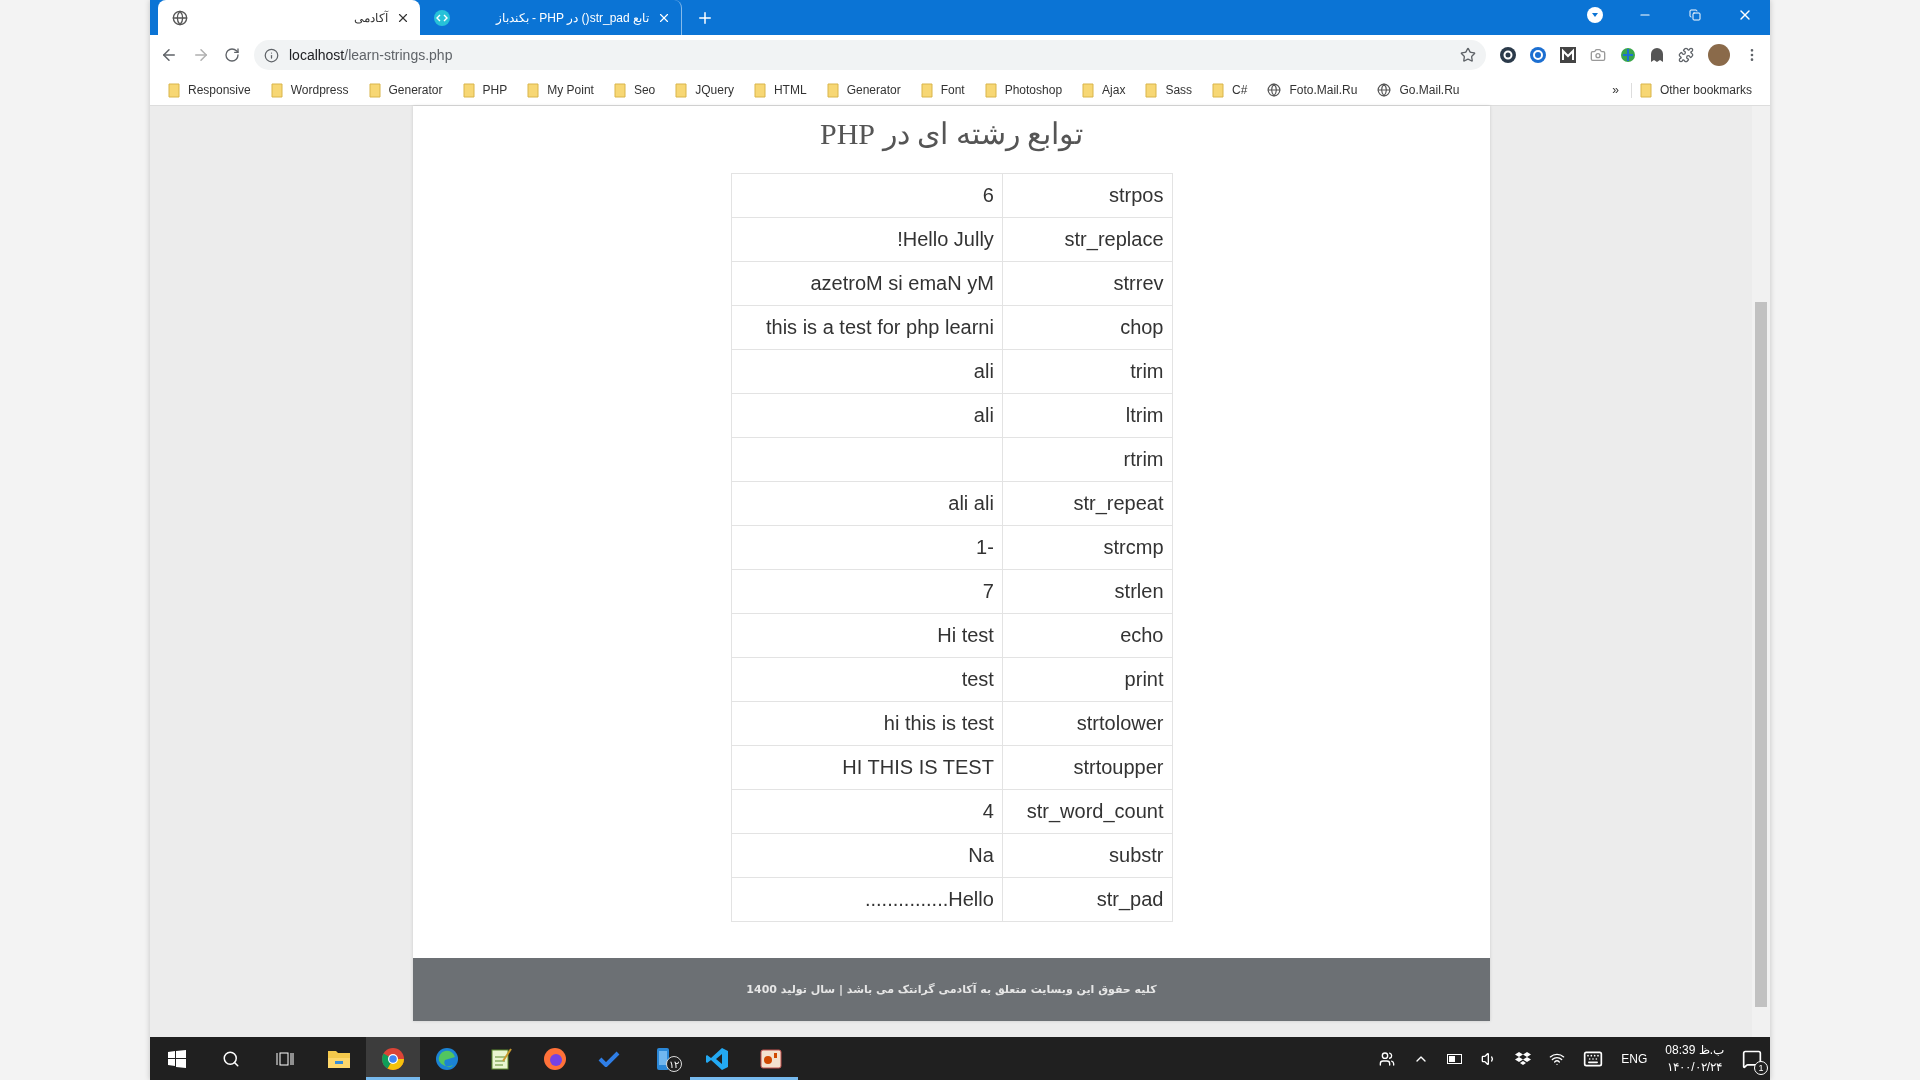 Image resolution: width=1920 pixels, height=1080 pixels. Describe the element at coordinates (1523, 1058) in the screenshot. I see `dropbox-icon` at that location.